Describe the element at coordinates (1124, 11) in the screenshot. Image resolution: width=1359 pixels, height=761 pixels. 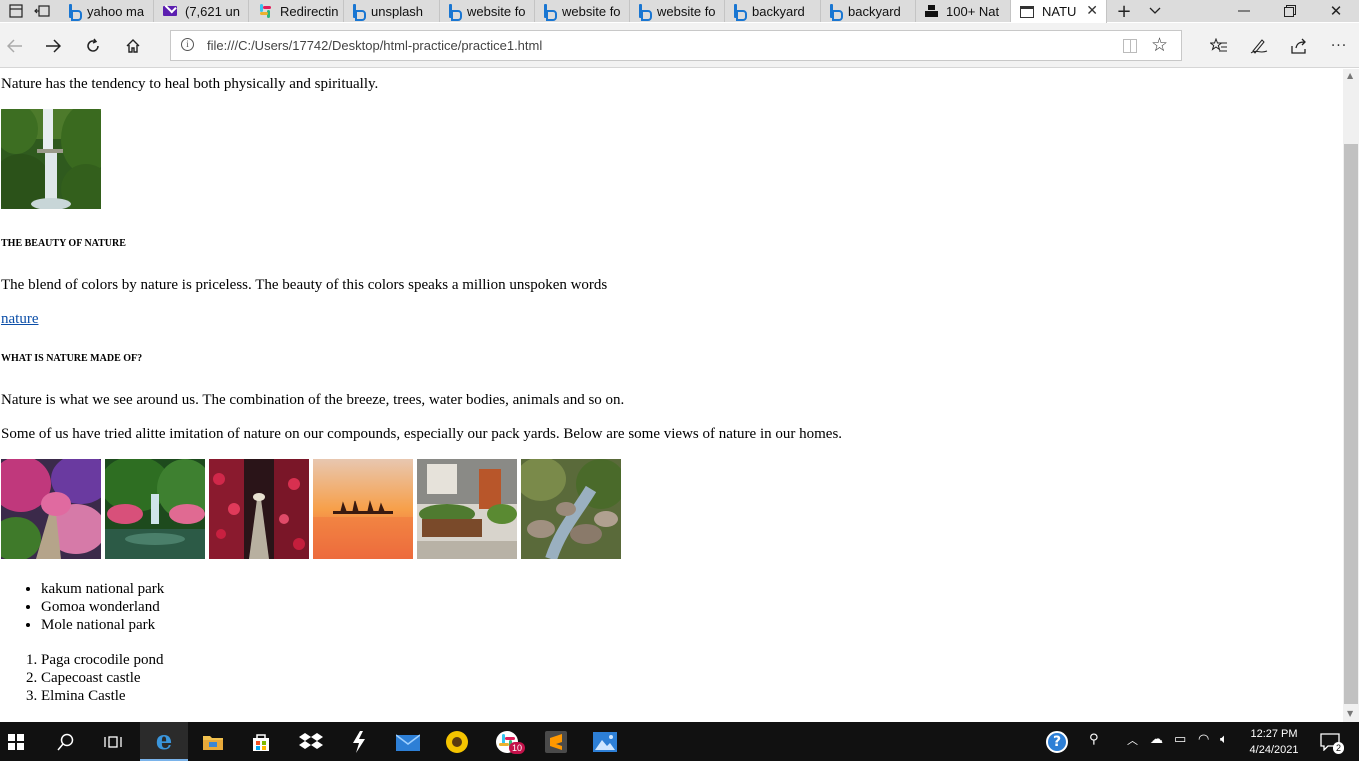
I see `new-tab-icon: +` at that location.